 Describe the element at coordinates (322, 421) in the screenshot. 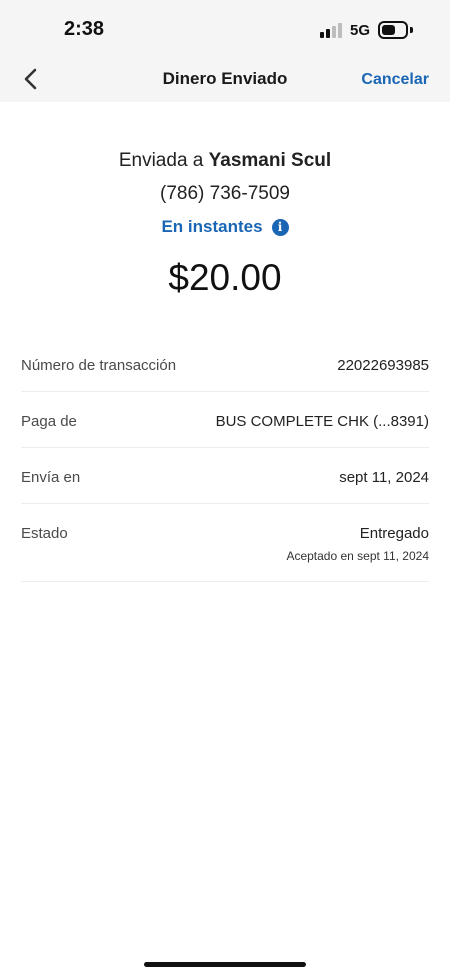

I see `detail-value: BUS COMPLETE CHK (...8391)` at that location.